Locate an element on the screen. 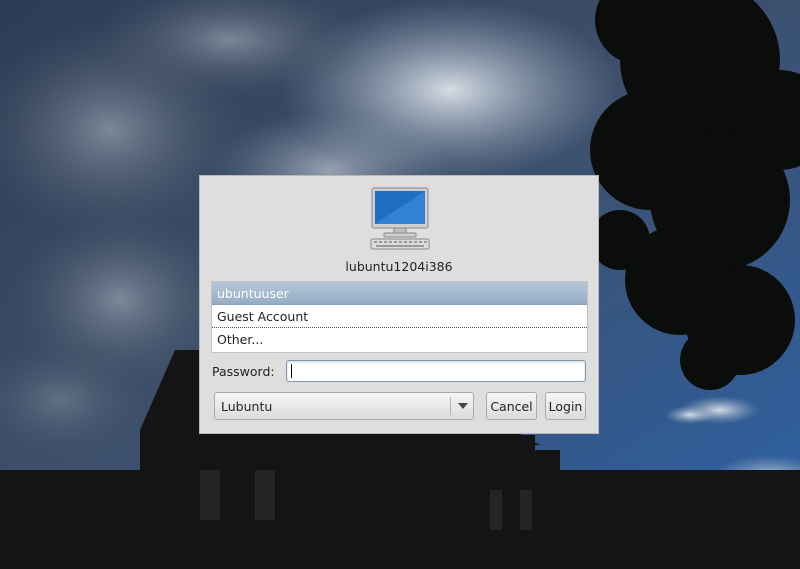  user-item-ubuntuuser: ubuntuuser is located at coordinates (399, 293).